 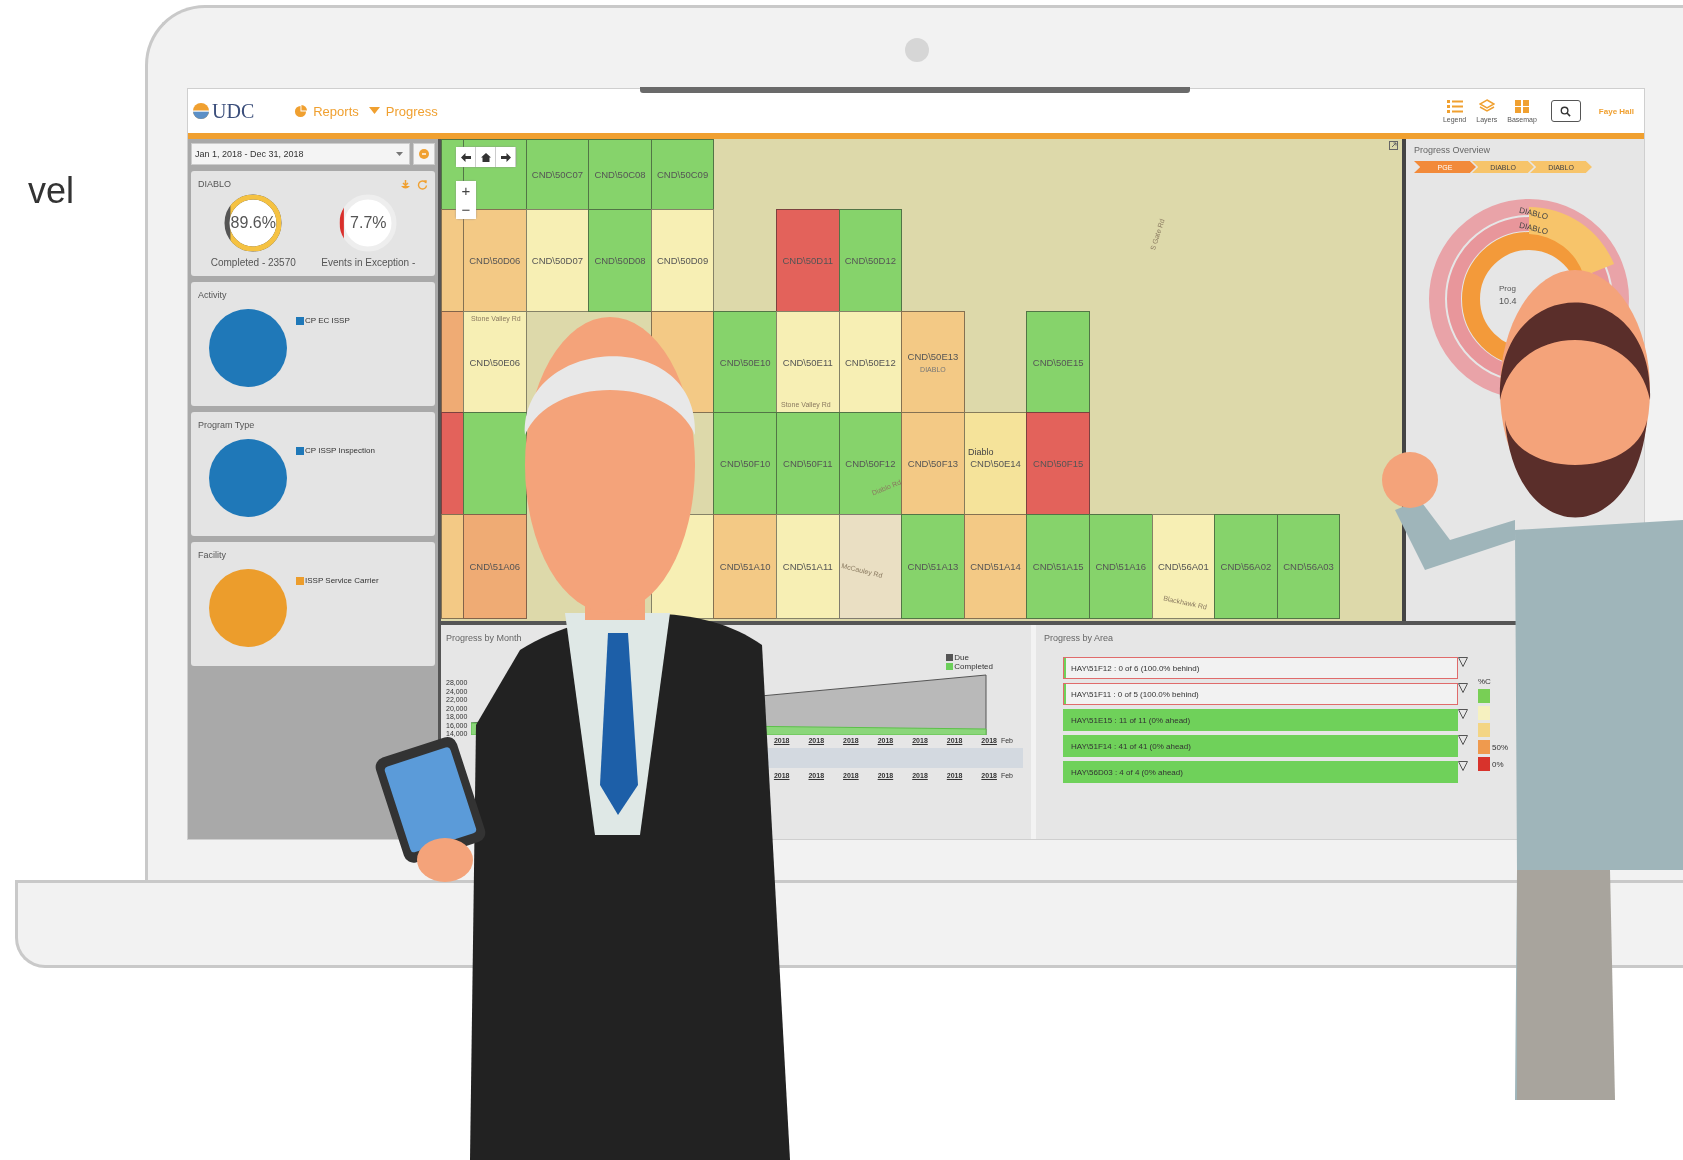 I want to click on cell-label: CND\50E14, so click(x=995, y=463).